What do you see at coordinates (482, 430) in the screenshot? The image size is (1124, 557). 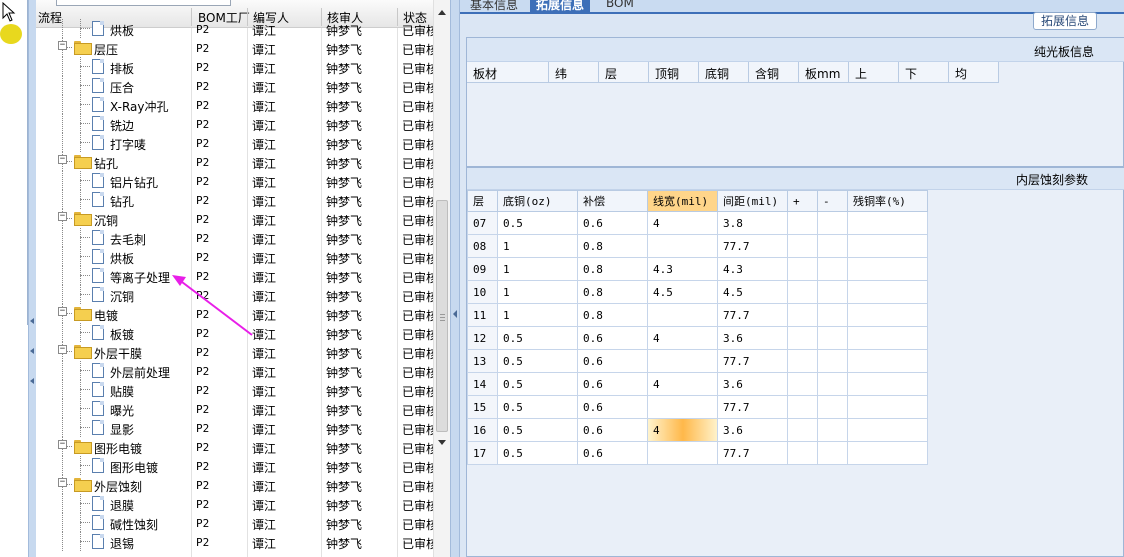 I see `etch-cell: 16` at bounding box center [482, 430].